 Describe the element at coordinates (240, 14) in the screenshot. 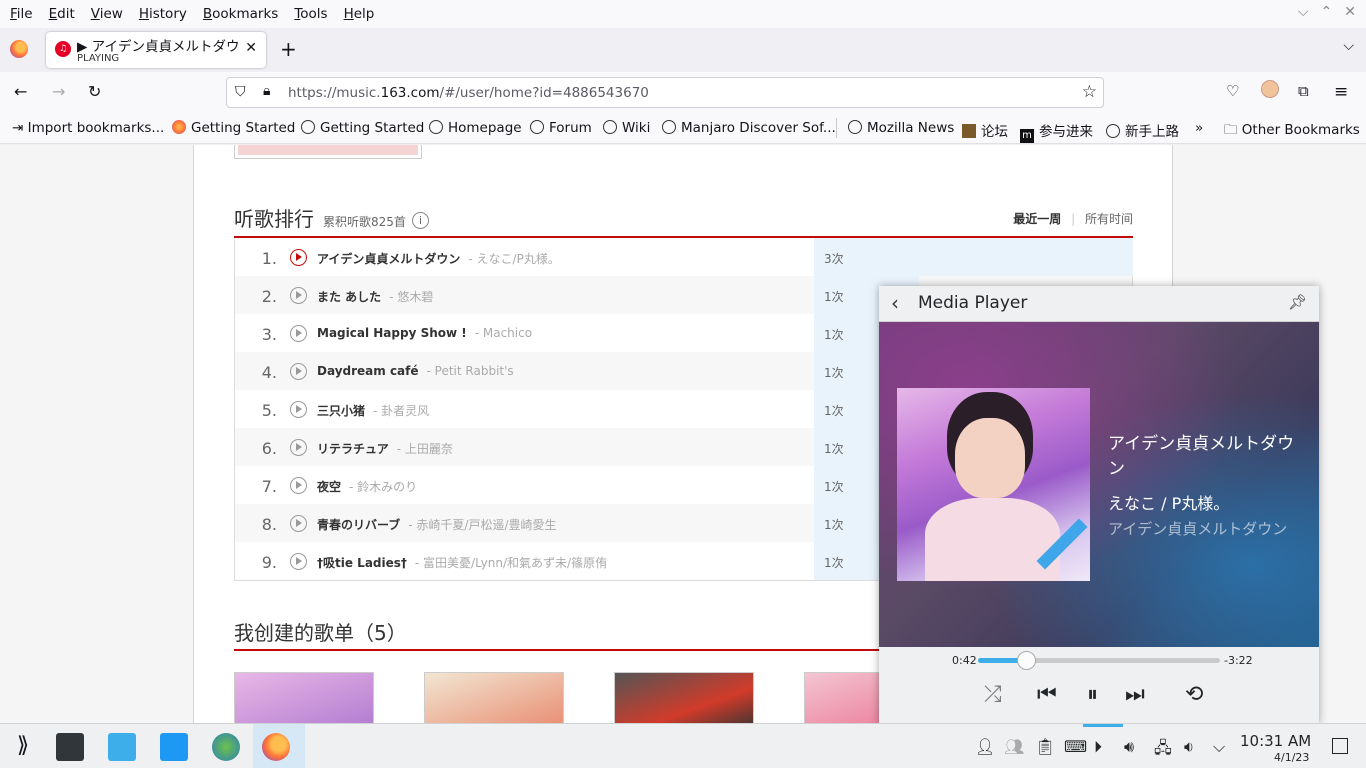

I see `menu-bookmarks: Bookmarks` at that location.